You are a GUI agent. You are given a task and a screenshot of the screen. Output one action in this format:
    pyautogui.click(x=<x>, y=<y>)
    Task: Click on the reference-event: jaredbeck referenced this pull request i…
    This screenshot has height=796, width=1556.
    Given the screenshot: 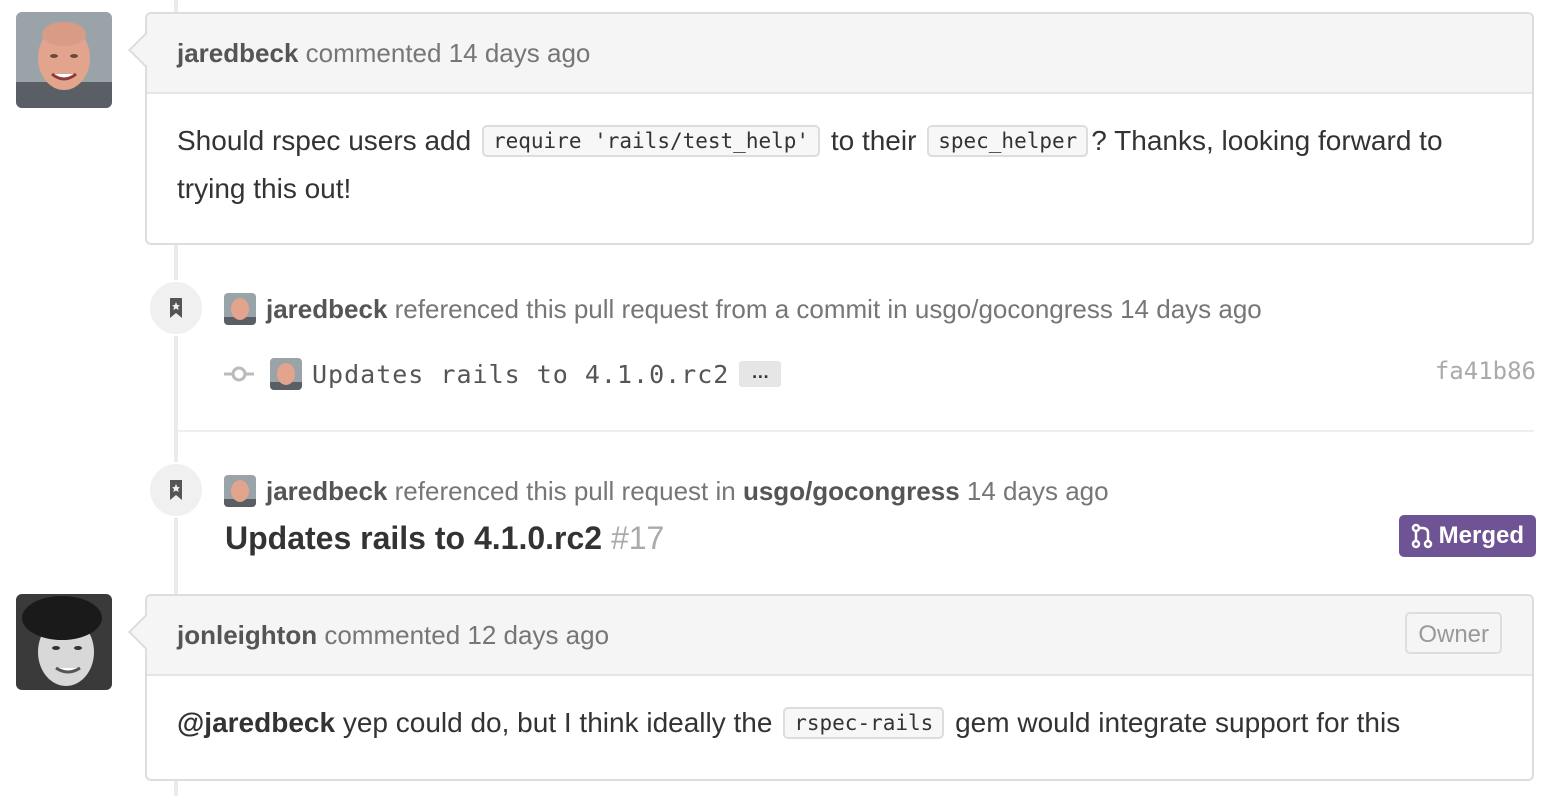 What is the action you would take?
    pyautogui.click(x=666, y=491)
    